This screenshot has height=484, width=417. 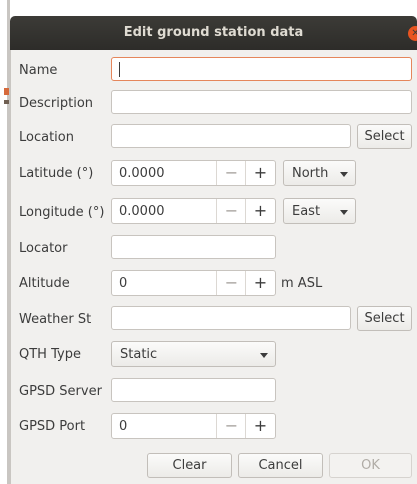 I want to click on latitude-spinbox: 0.0000 − +, so click(x=193, y=173).